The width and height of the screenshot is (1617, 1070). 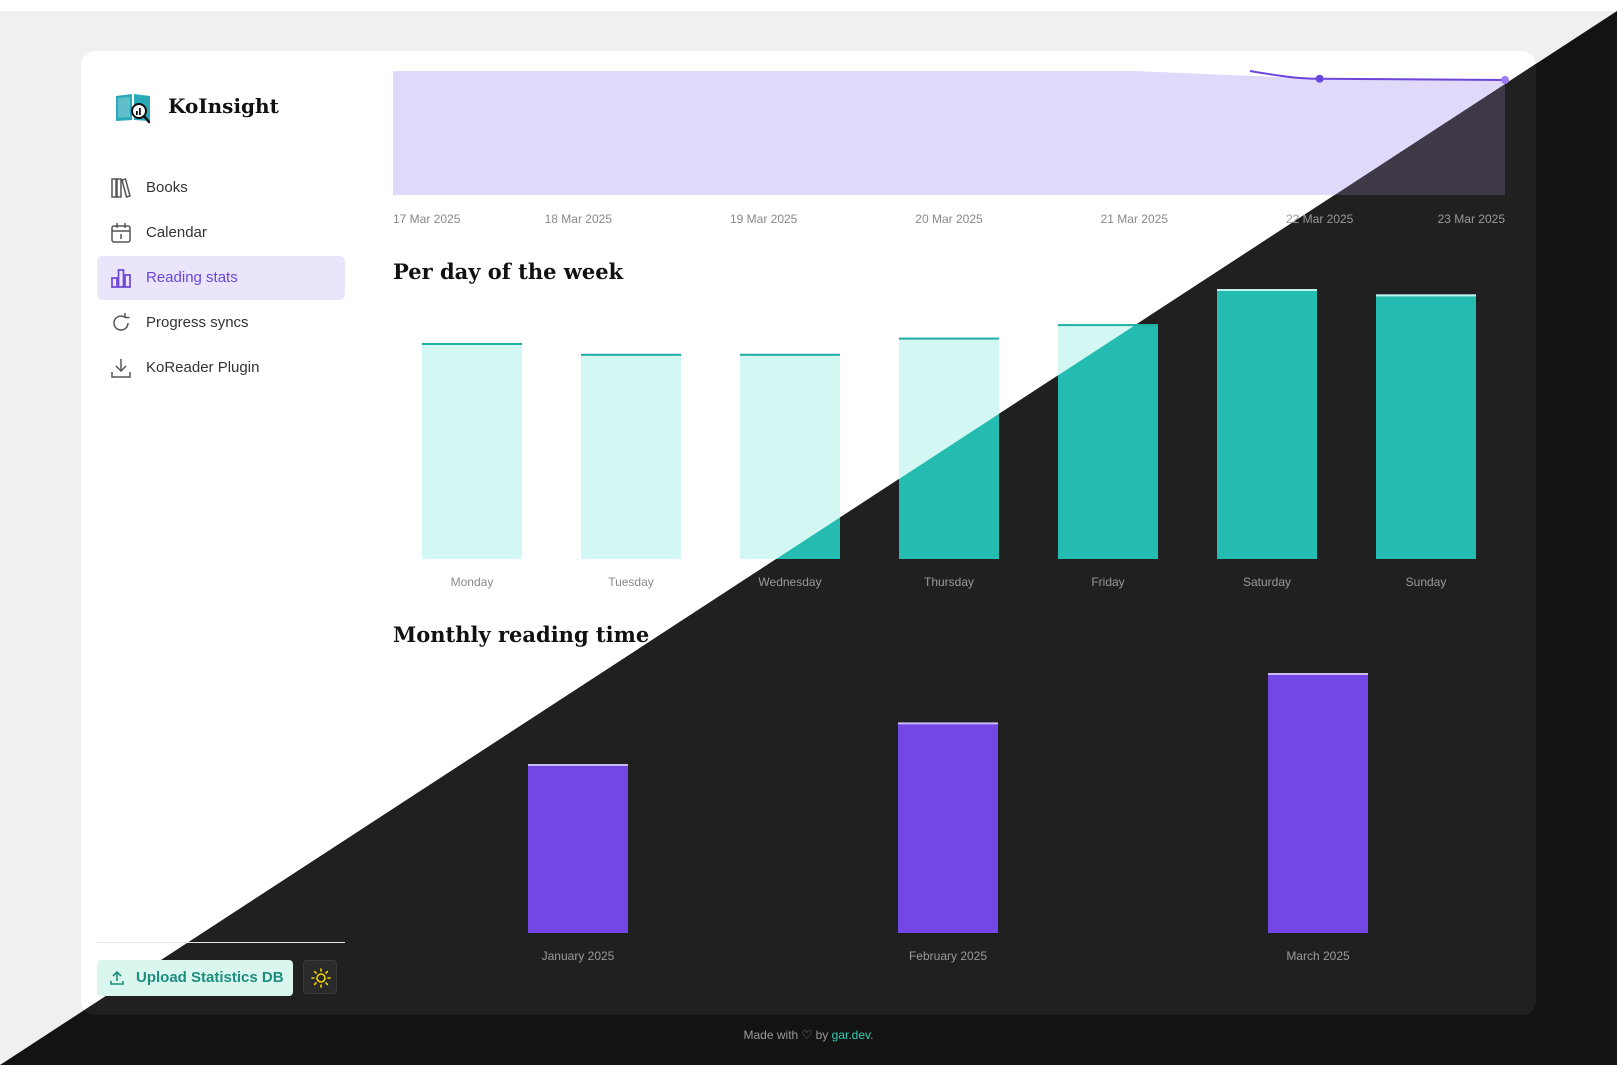 What do you see at coordinates (789, 582) in the screenshot?
I see `bar-per-day-label: Wednesday` at bounding box center [789, 582].